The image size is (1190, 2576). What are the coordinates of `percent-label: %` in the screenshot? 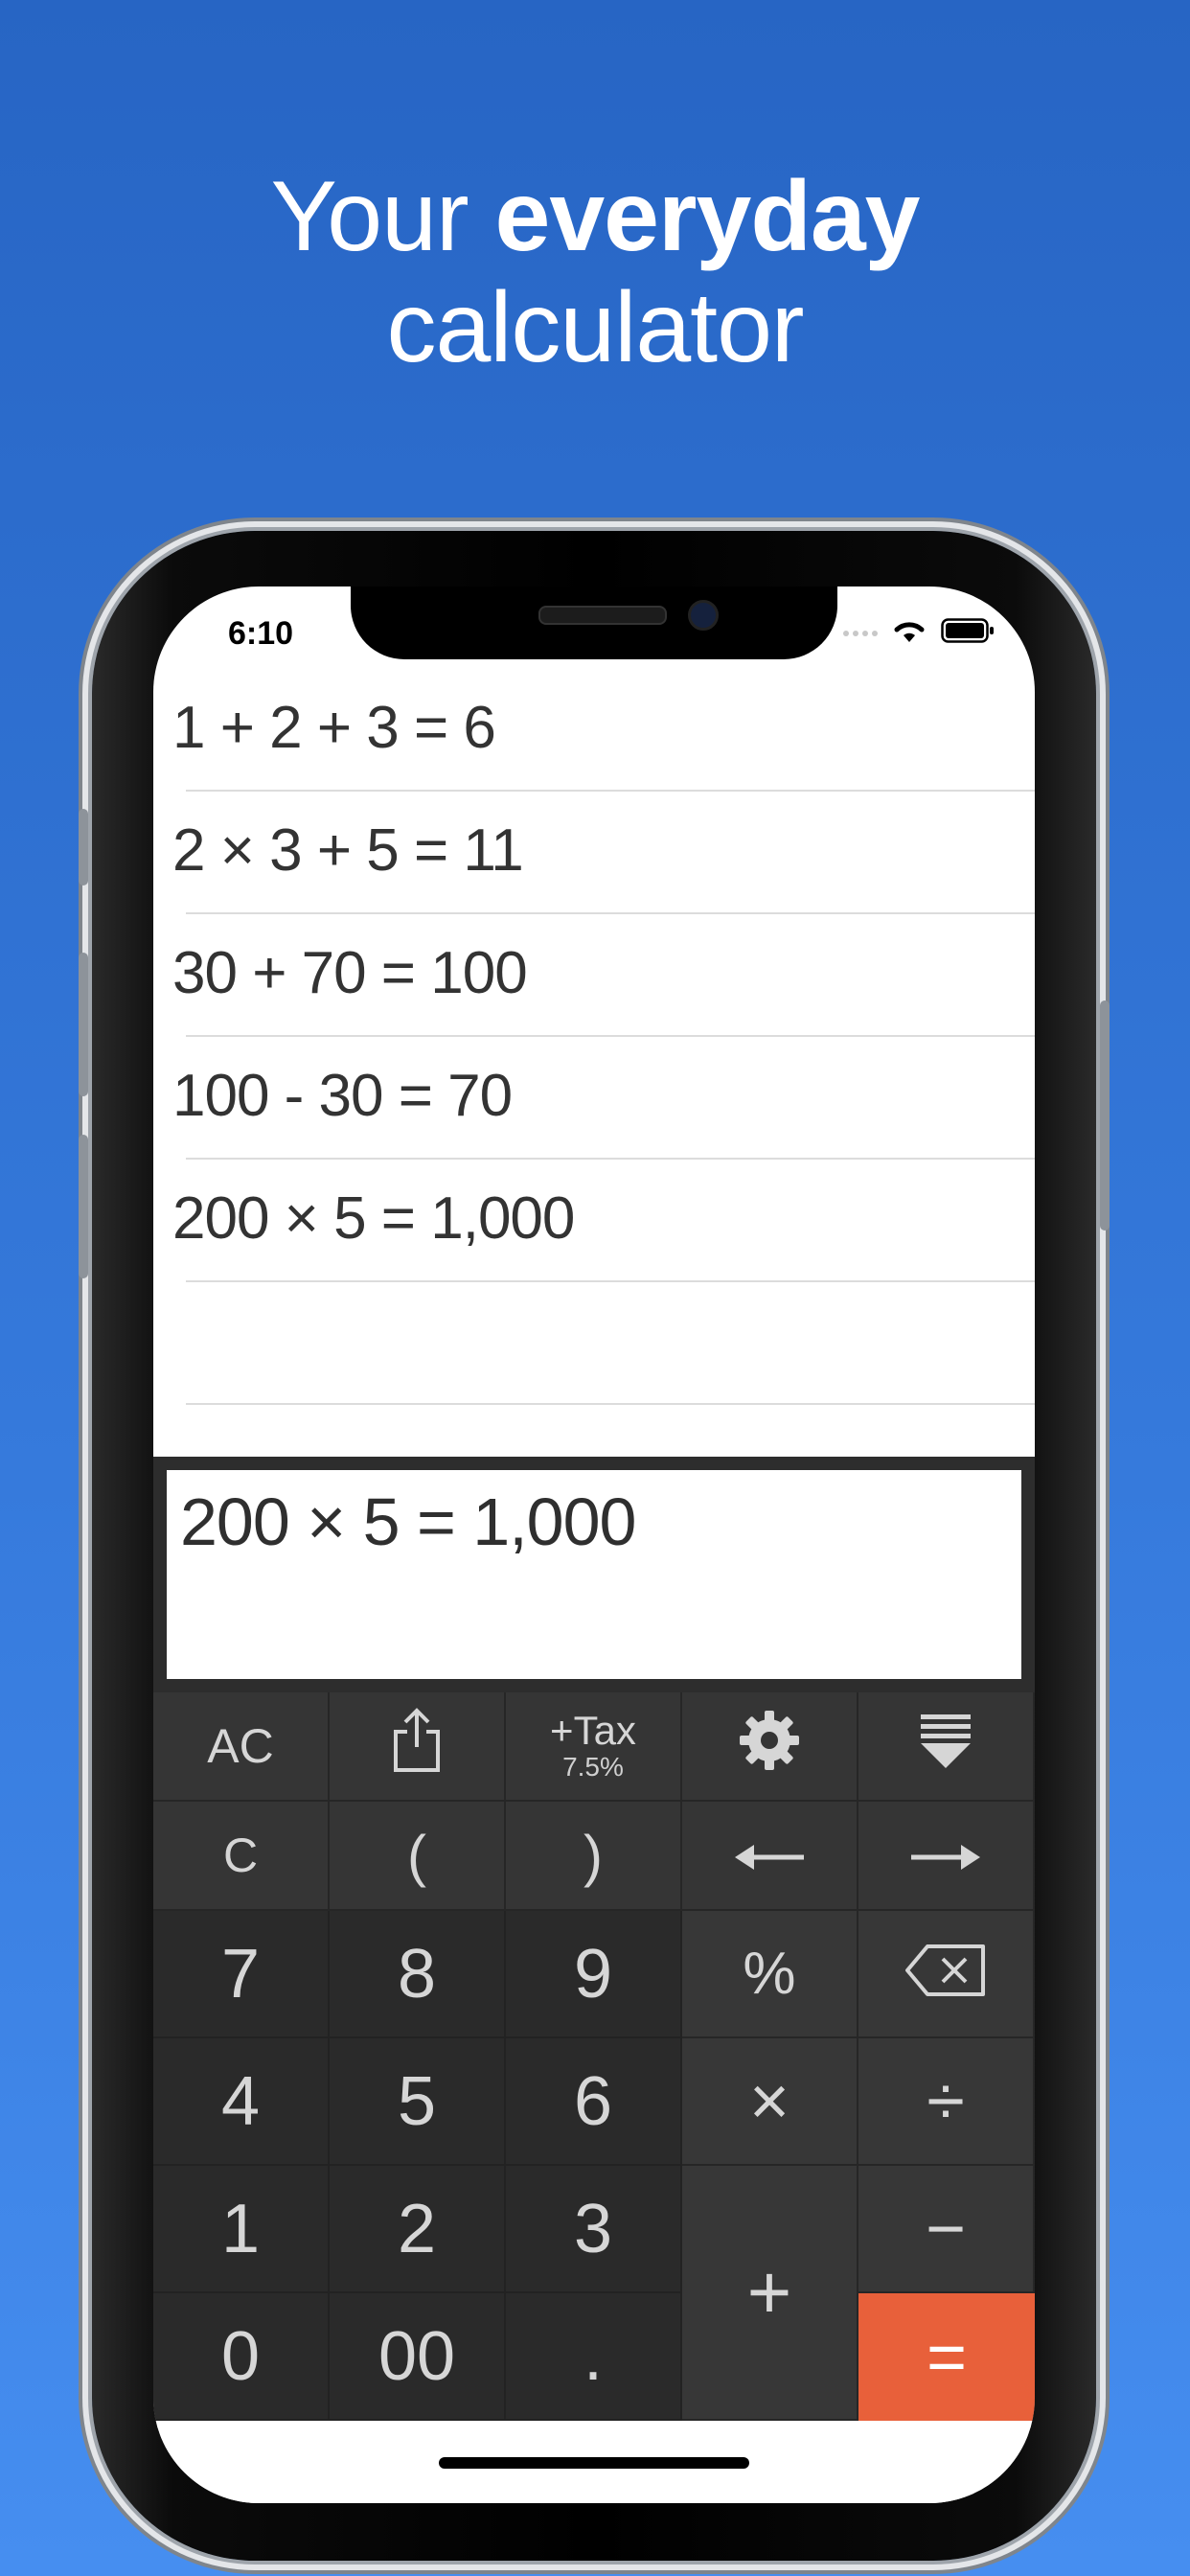 It's located at (770, 1974).